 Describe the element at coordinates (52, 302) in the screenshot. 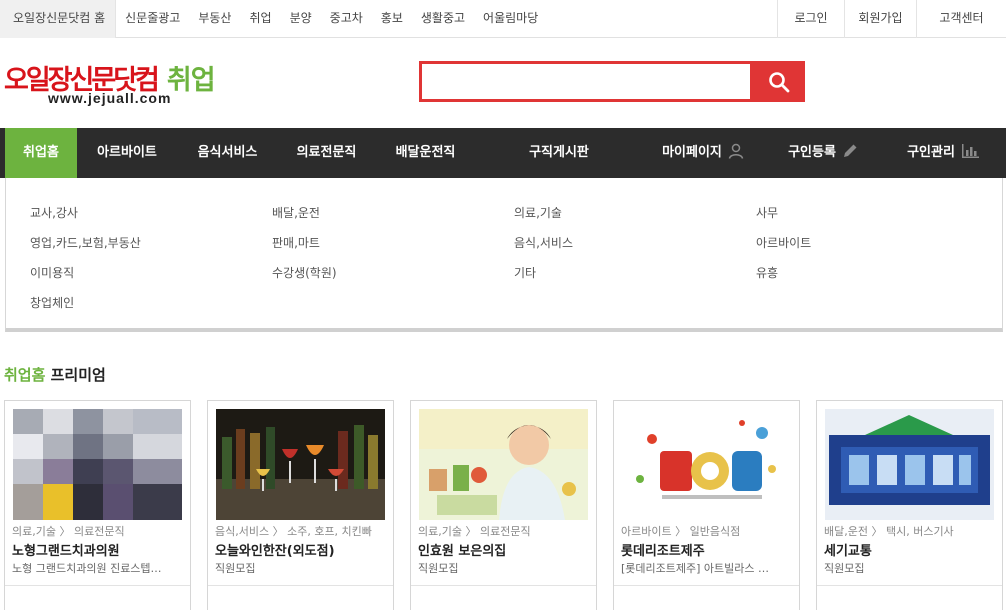

I see `category-link: 창업체인` at that location.